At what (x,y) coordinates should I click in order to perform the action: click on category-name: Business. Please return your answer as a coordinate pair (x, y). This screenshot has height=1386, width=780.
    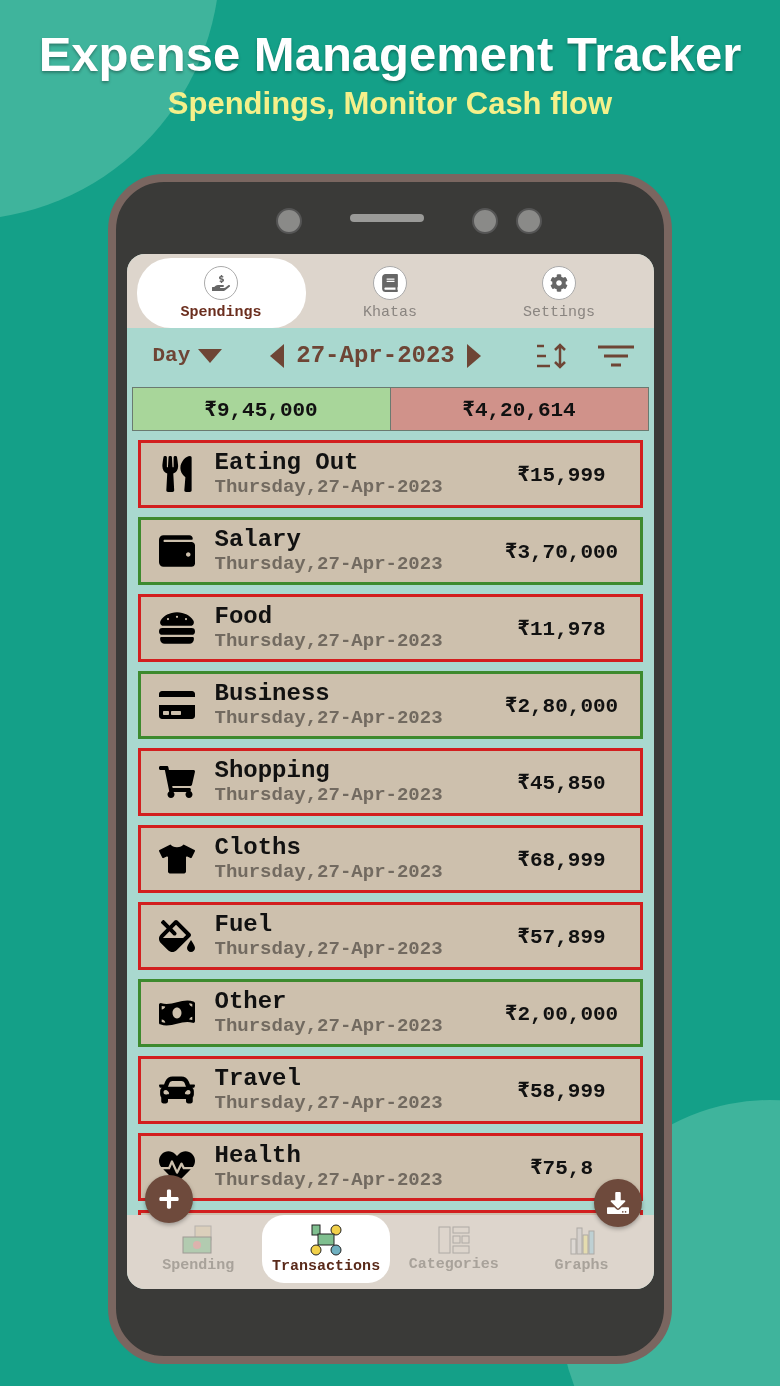
    Looking at the image, I should click on (272, 694).